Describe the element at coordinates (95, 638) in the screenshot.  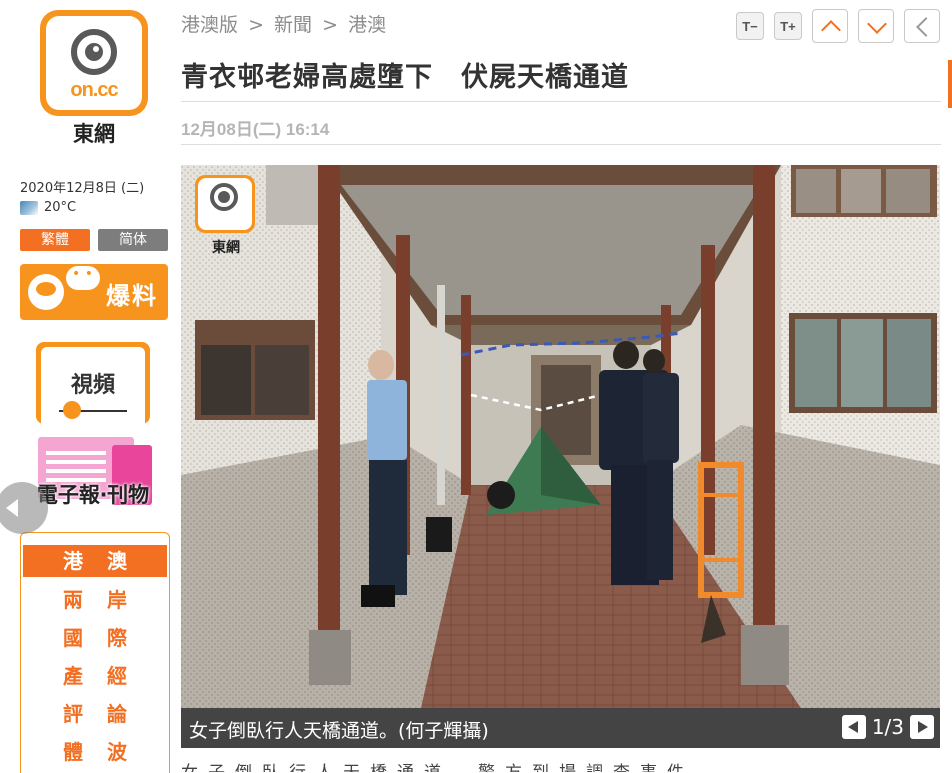
I see `nav-item-international: 國際` at that location.